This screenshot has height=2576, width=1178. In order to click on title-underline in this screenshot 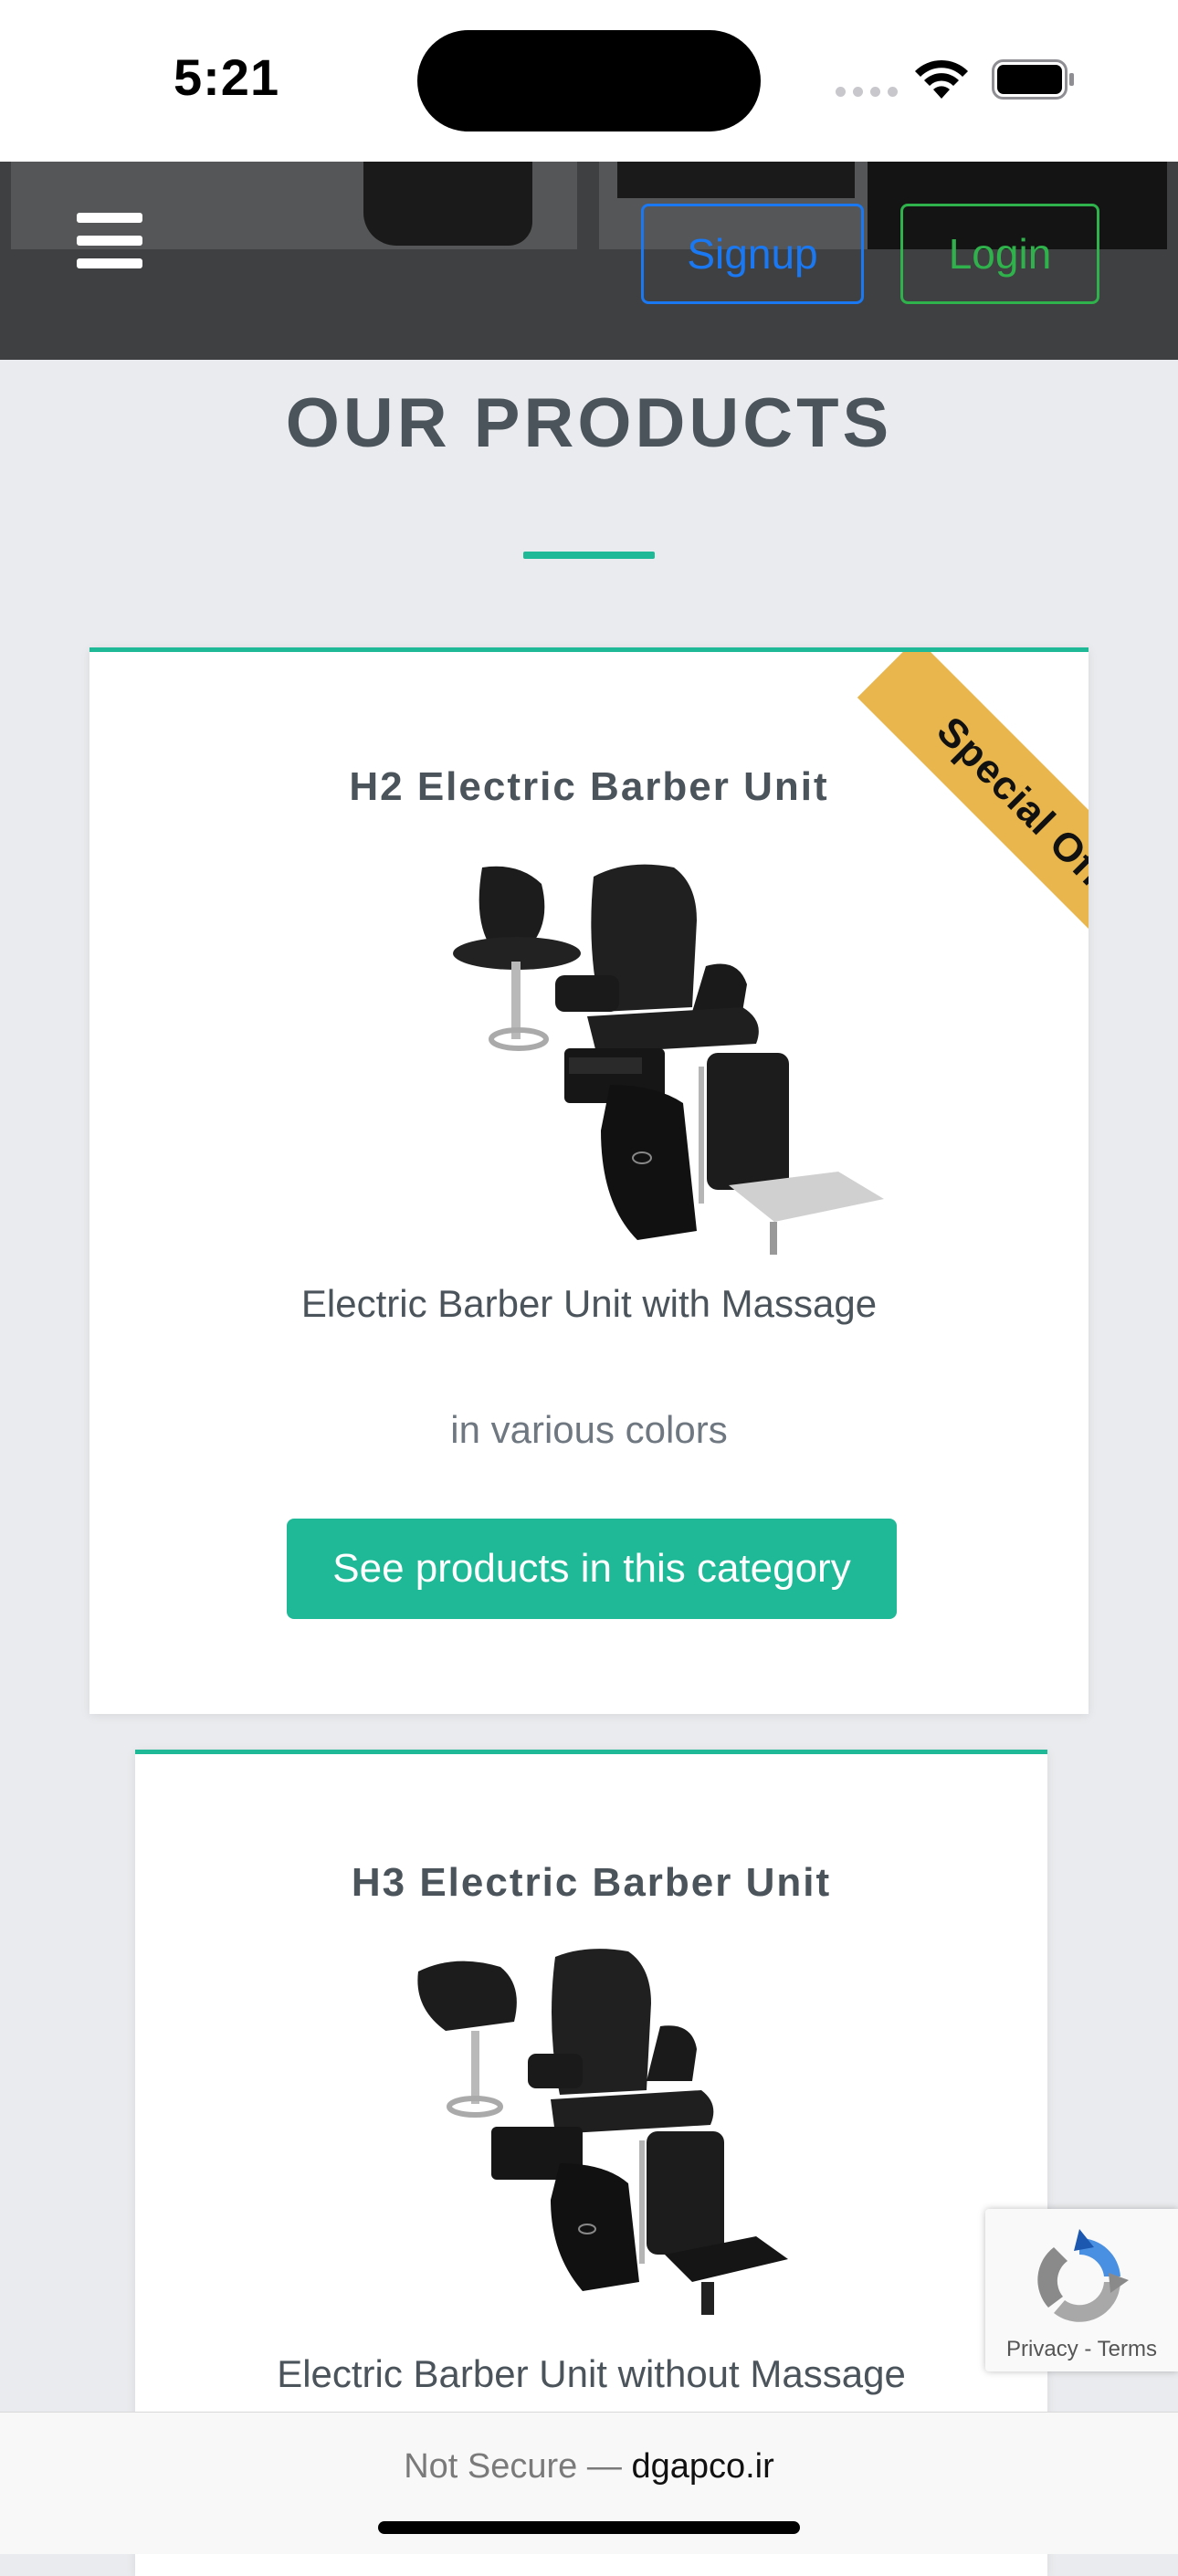, I will do `click(589, 555)`.